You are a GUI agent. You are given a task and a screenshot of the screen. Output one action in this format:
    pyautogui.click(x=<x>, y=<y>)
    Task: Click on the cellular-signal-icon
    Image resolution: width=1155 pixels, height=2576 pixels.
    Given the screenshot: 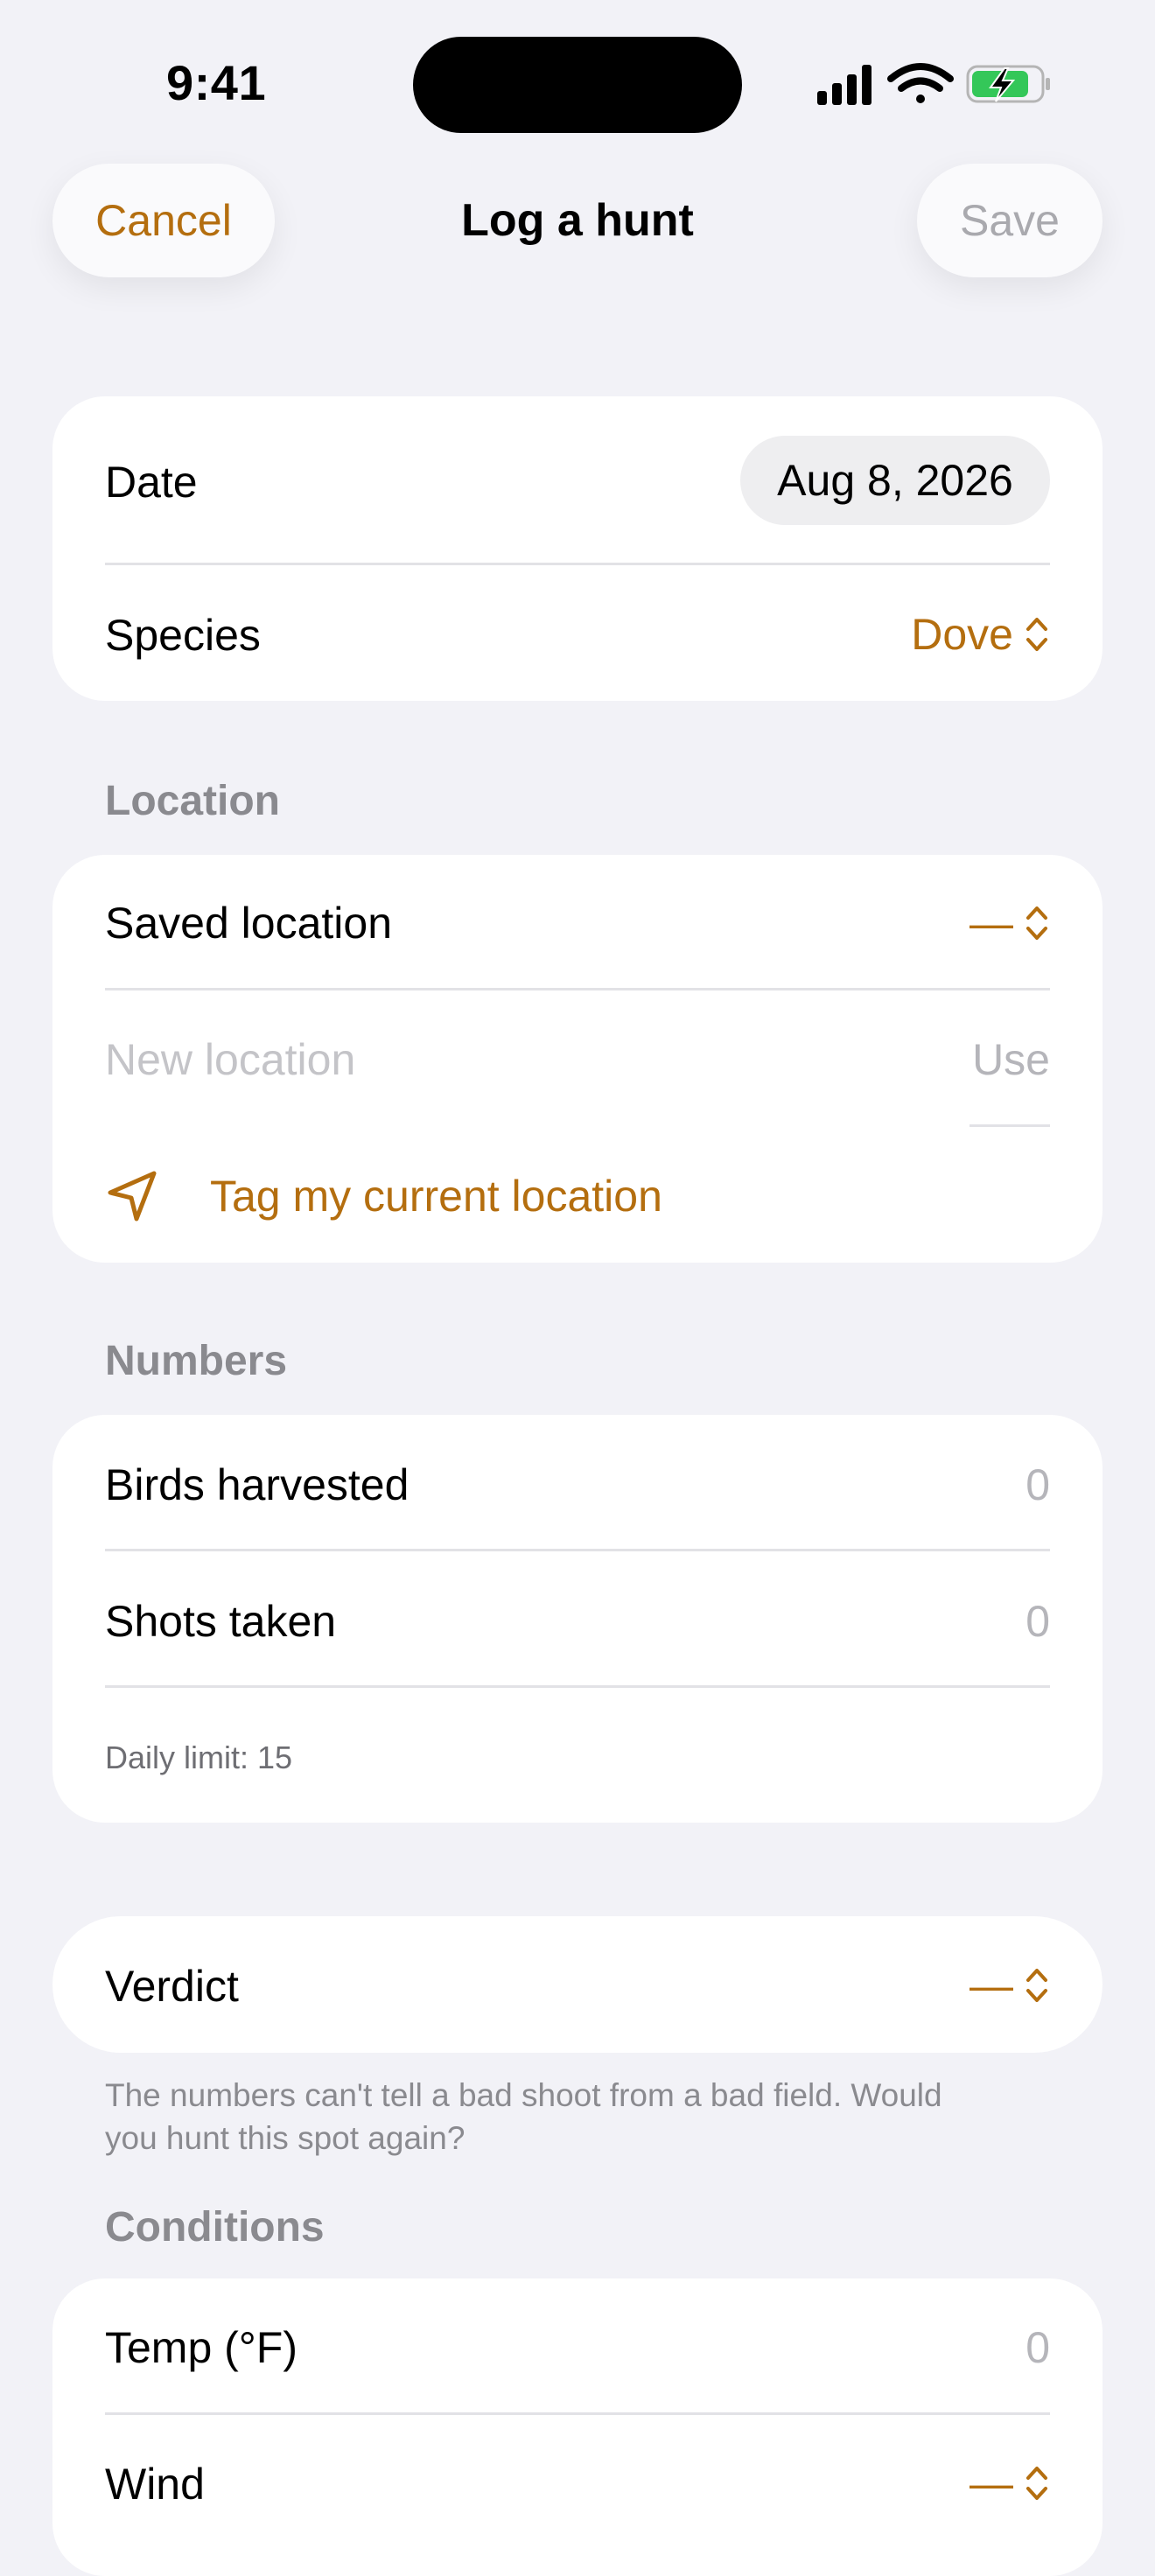 What is the action you would take?
    pyautogui.click(x=844, y=85)
    